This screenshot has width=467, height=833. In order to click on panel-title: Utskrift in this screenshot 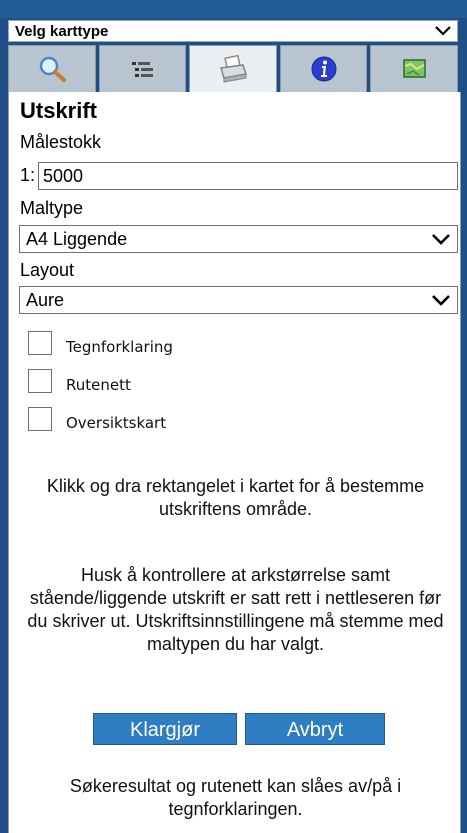, I will do `click(59, 110)`.